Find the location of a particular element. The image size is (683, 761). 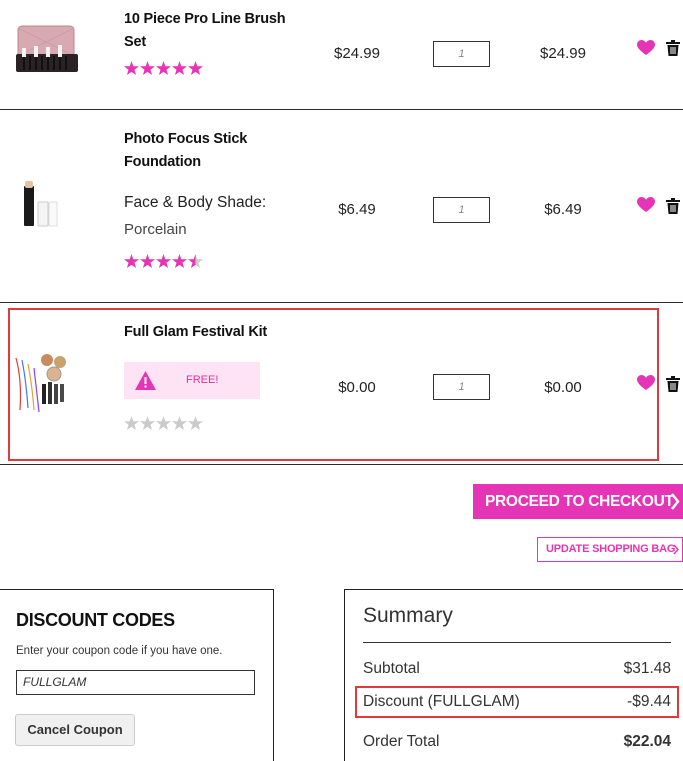

discount-value: -$9.44 is located at coordinates (649, 701).